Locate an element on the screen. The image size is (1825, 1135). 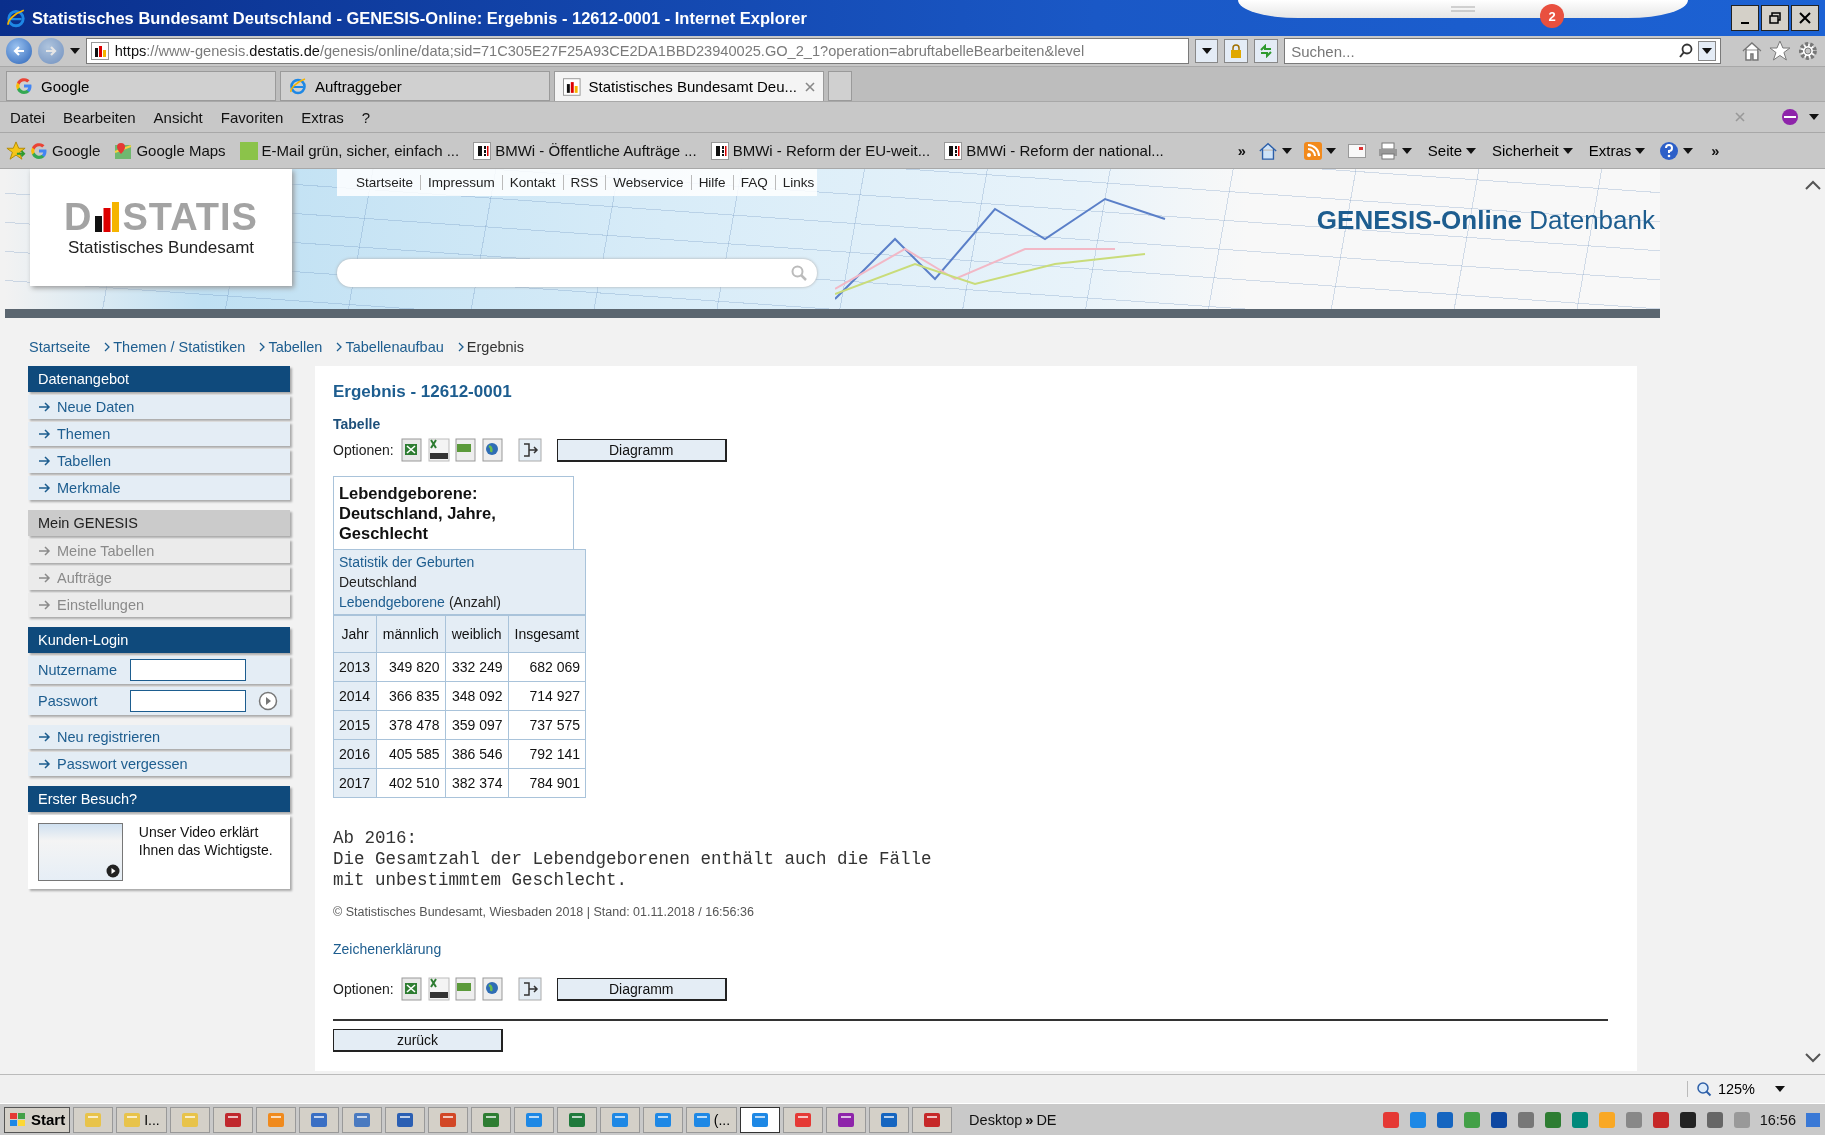
menu-item: ? is located at coordinates (366, 117).